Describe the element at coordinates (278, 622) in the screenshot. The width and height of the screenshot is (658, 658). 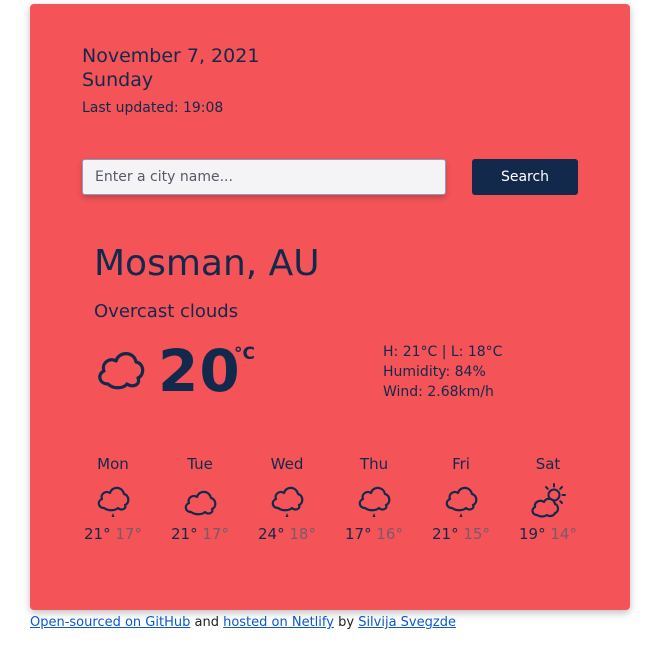
I see `netlify-link: hosted on Netlify` at that location.